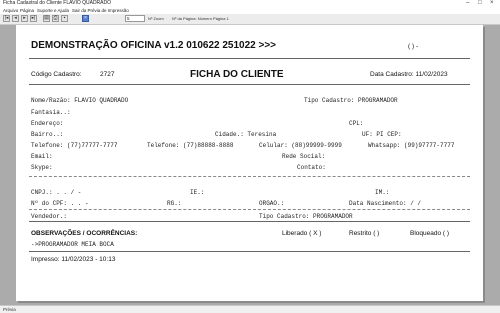  I want to click on whatsapp-line: Whatsapp: (99)97777-7777, so click(411, 145).